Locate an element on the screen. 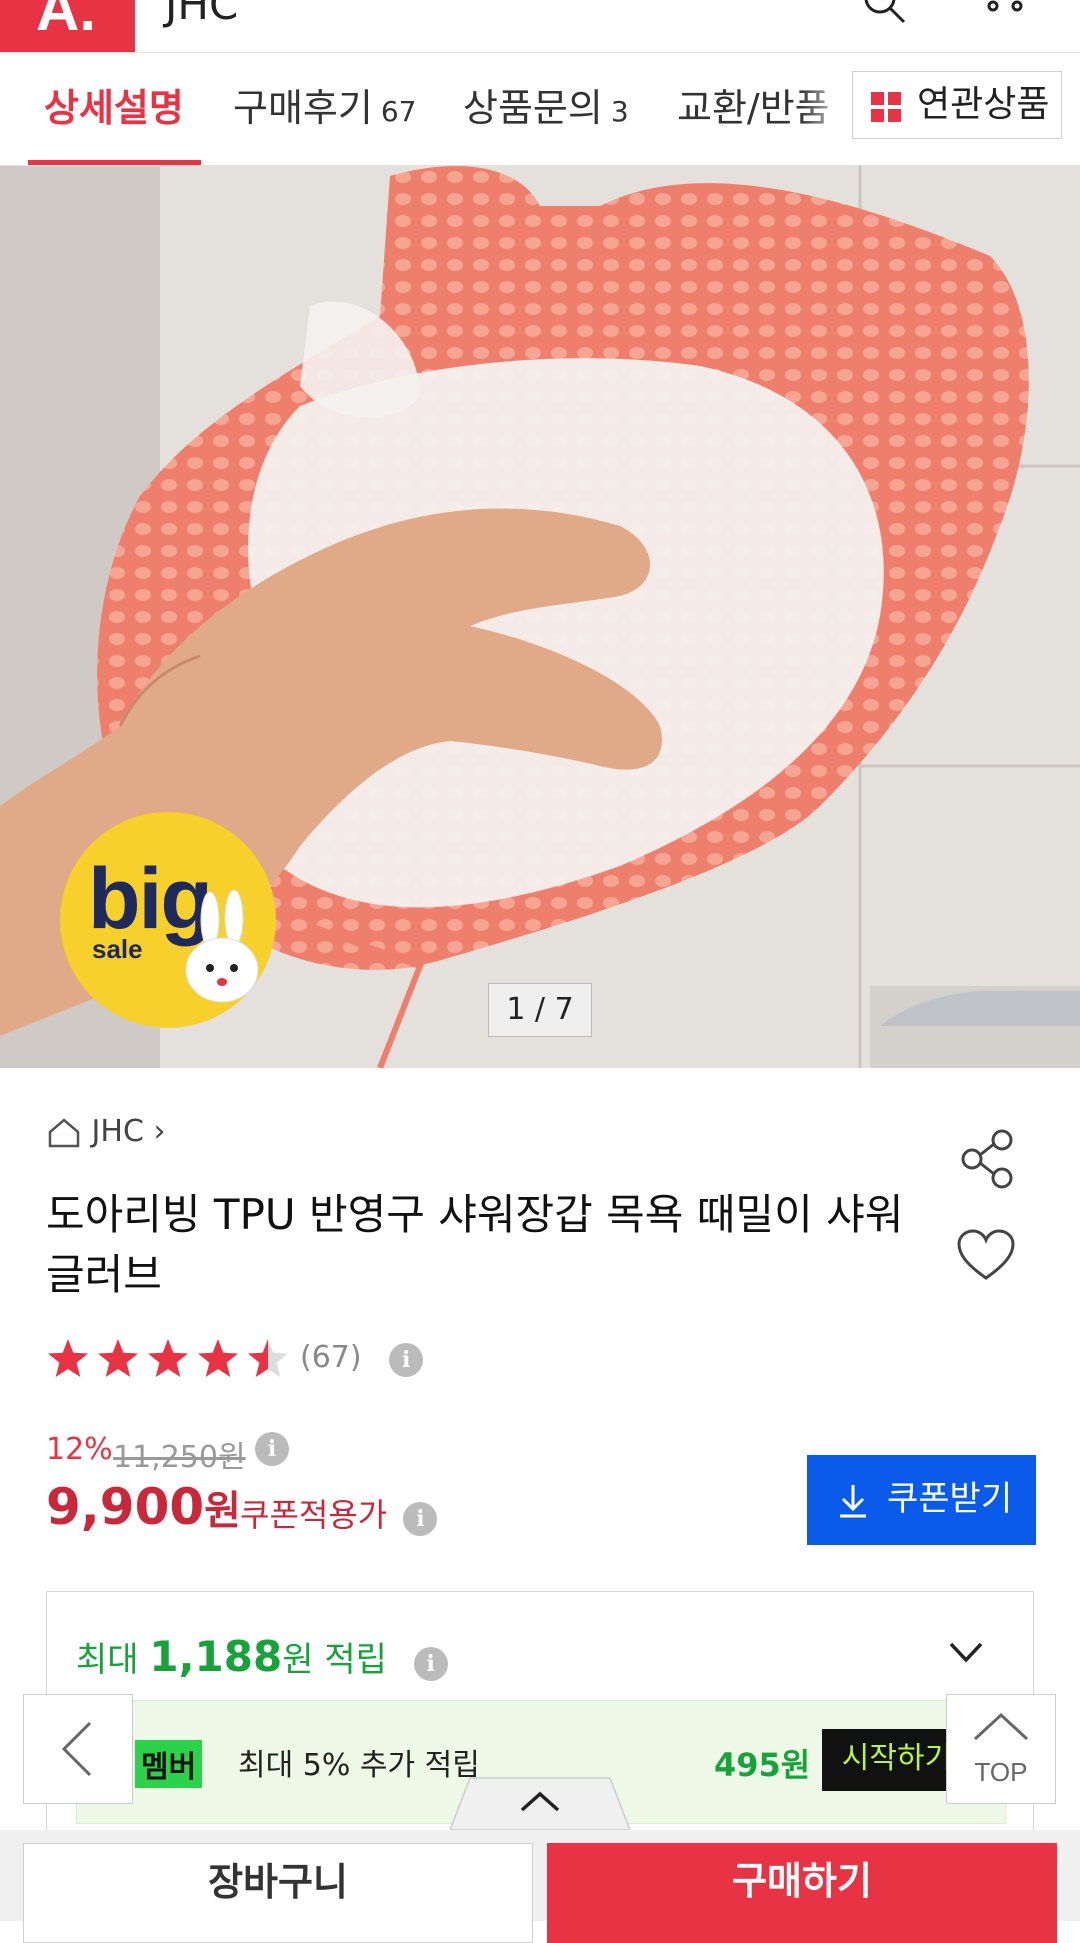 This screenshot has height=1943, width=1080. tab-reviews: 구매후기 67 is located at coordinates (324, 109).